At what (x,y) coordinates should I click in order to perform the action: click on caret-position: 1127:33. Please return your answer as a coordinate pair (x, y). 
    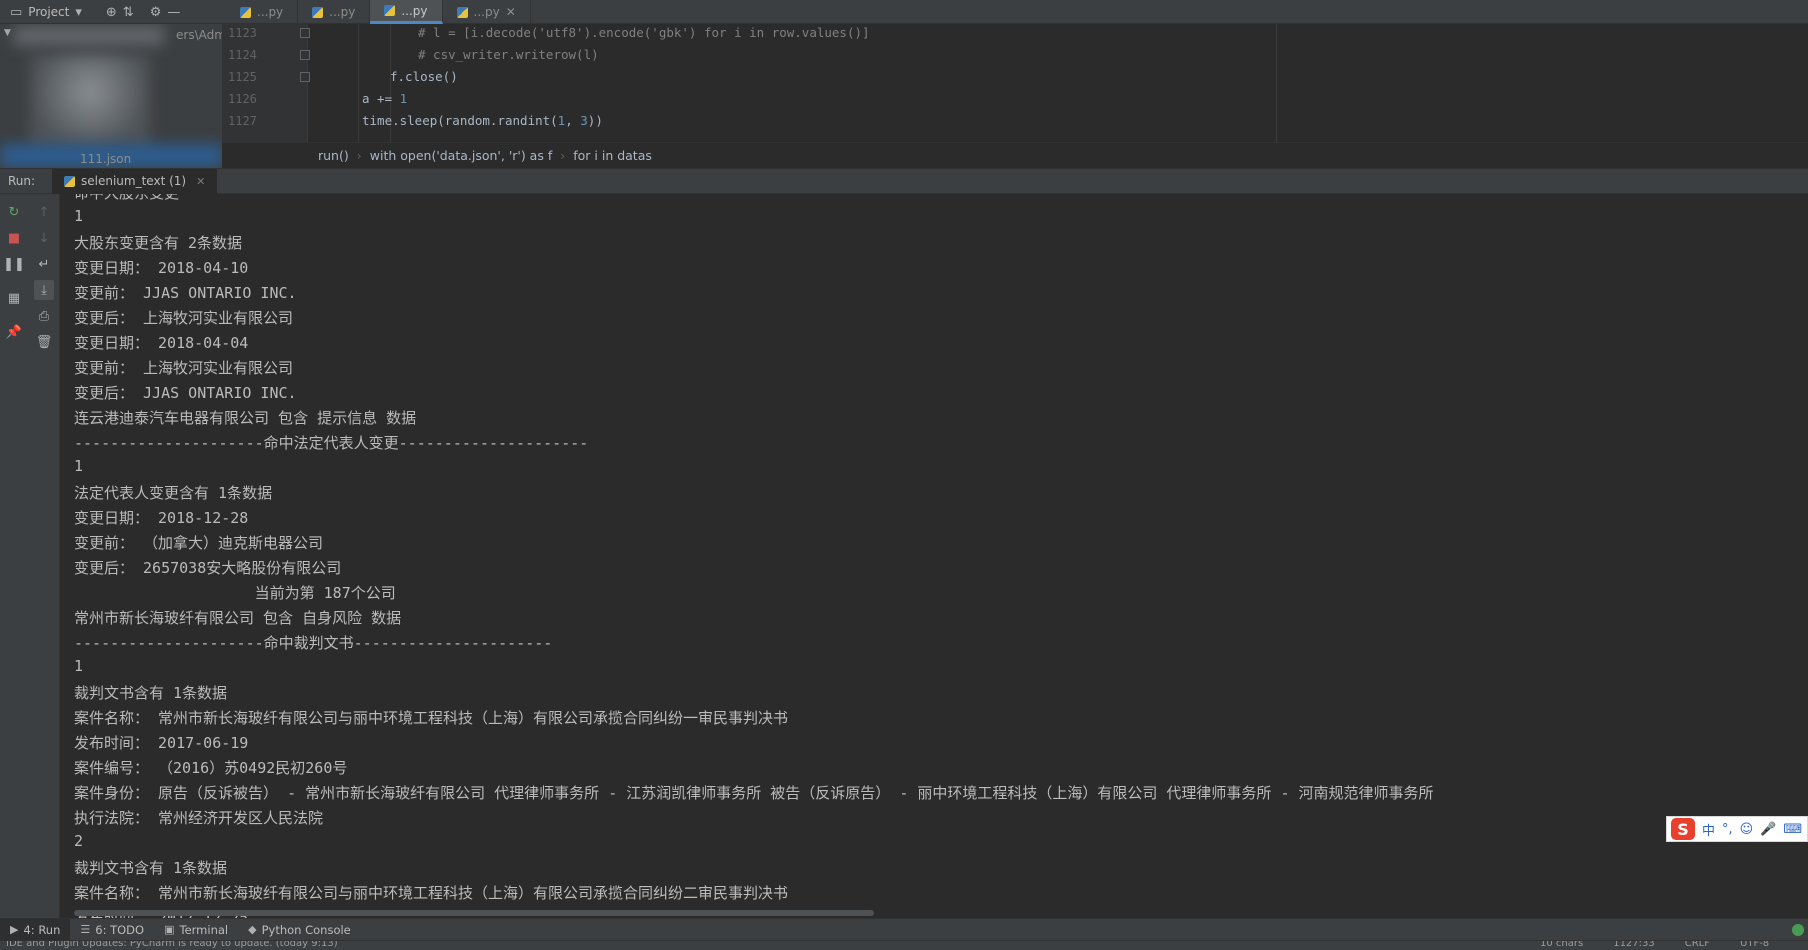
    Looking at the image, I should click on (1634, 945).